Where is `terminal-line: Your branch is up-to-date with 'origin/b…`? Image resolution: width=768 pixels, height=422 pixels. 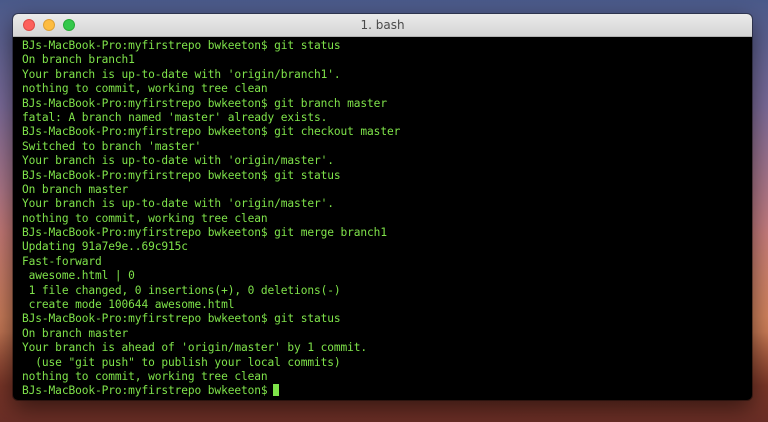
terminal-line: Your branch is up-to-date with 'origin/b… is located at coordinates (181, 74).